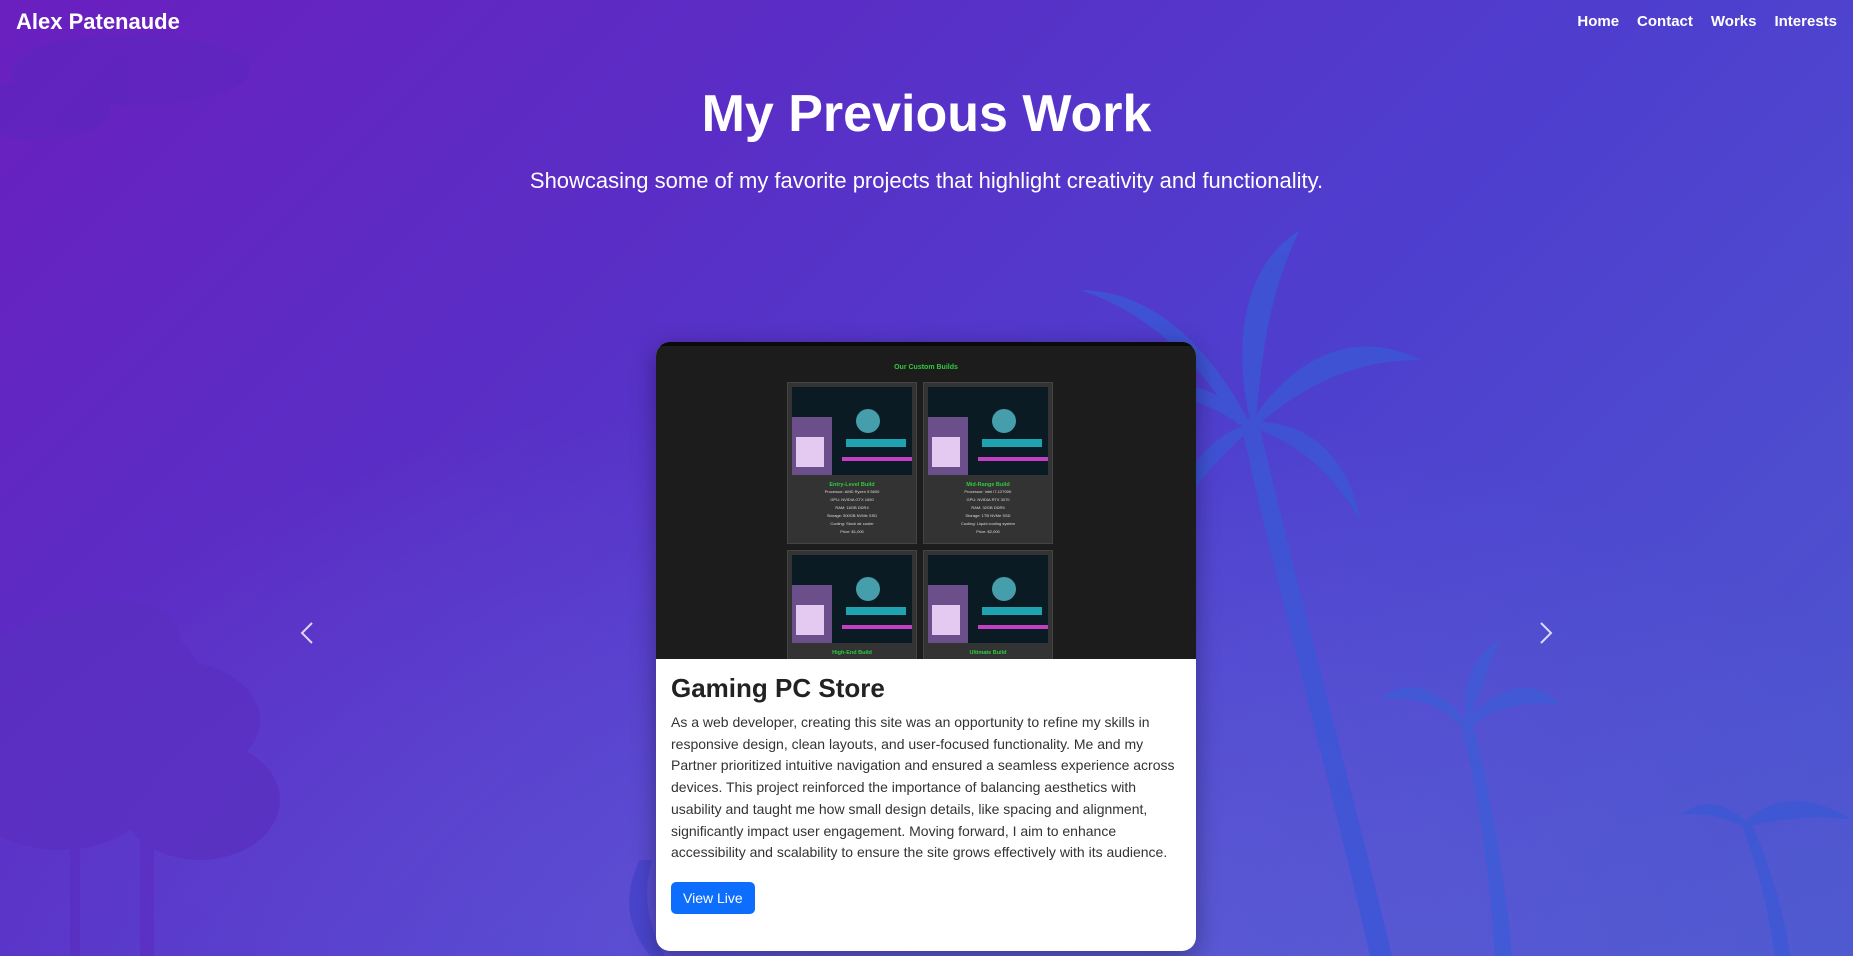  What do you see at coordinates (988, 499) in the screenshot?
I see `build-spec: GPU: NVIDIA RTX 3070` at bounding box center [988, 499].